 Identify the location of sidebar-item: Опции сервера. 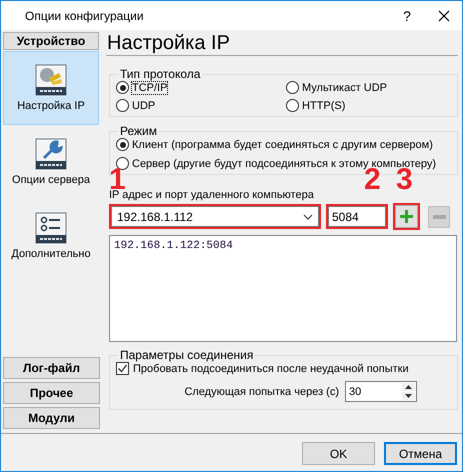
(51, 162).